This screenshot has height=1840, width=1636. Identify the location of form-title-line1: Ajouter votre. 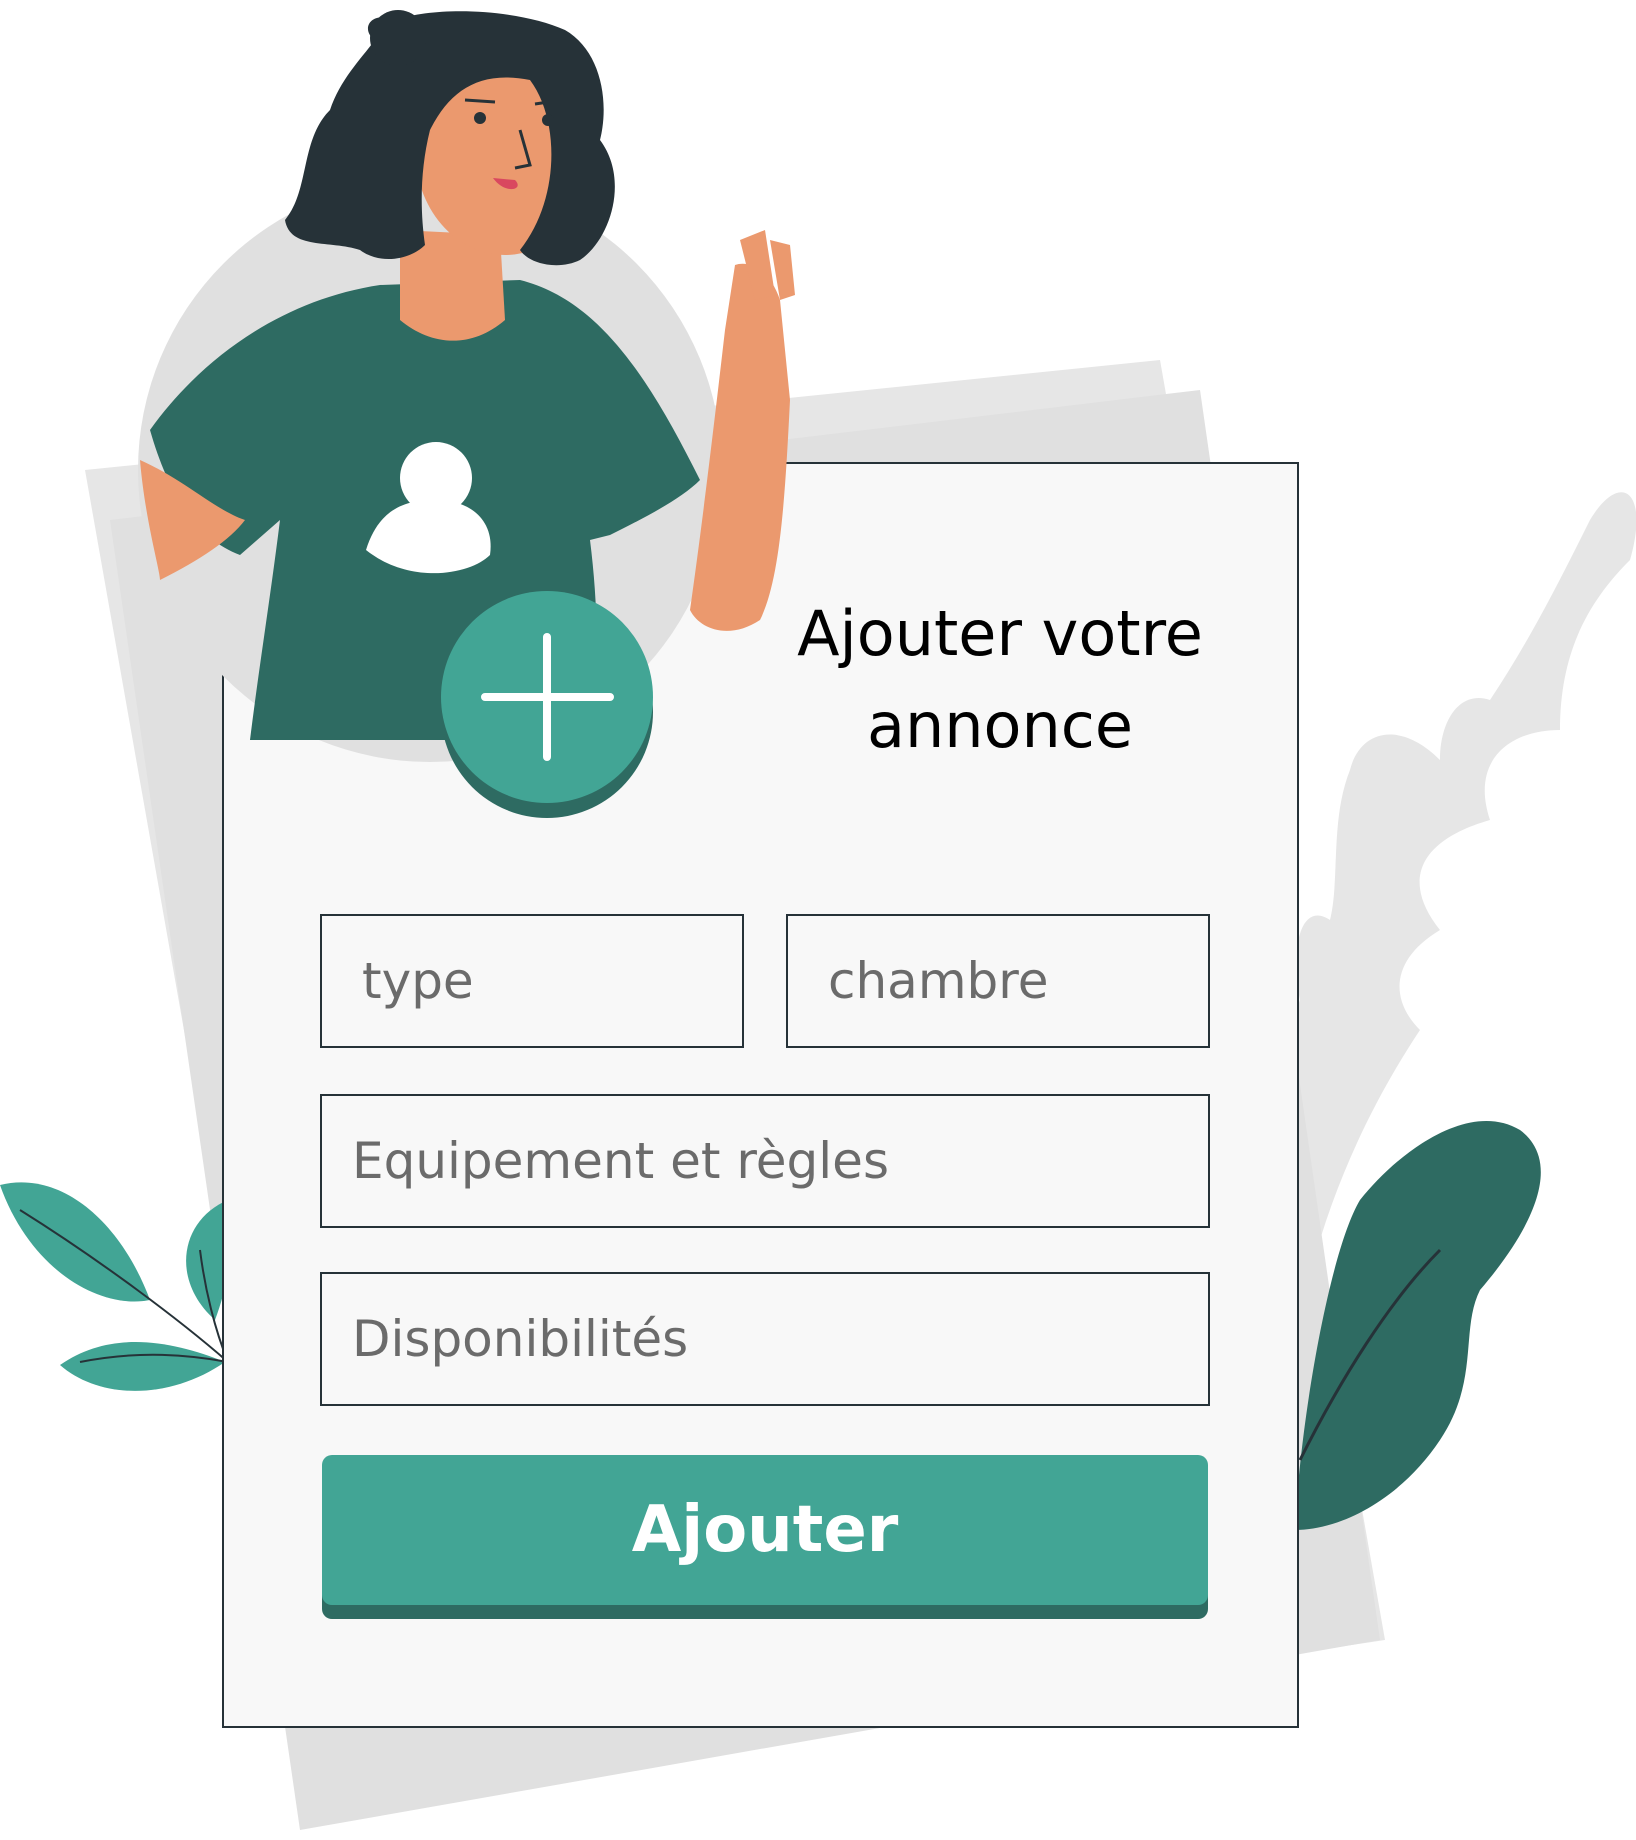
(1000, 633).